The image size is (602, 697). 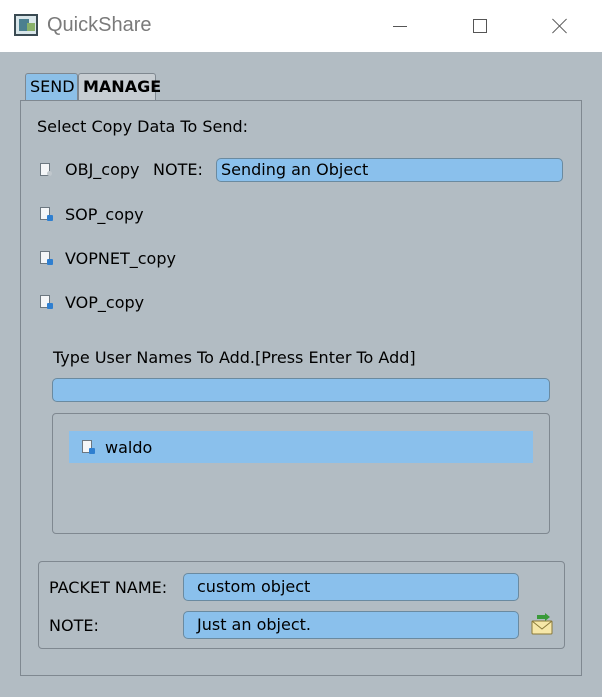 I want to click on object-file-icon, so click(x=46, y=169).